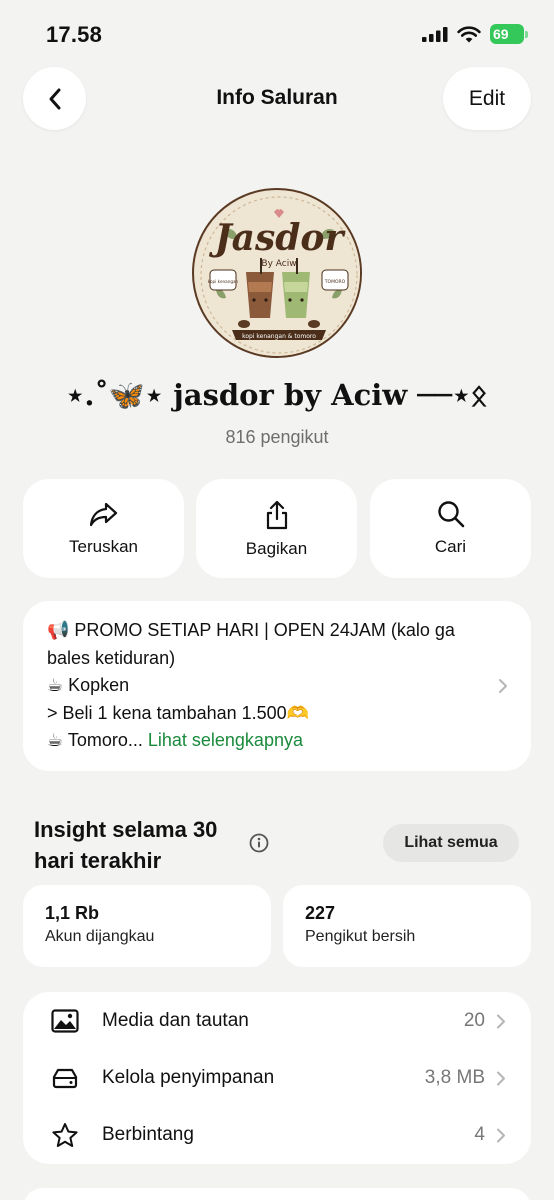  I want to click on starred-label: Berbintang, so click(148, 1134).